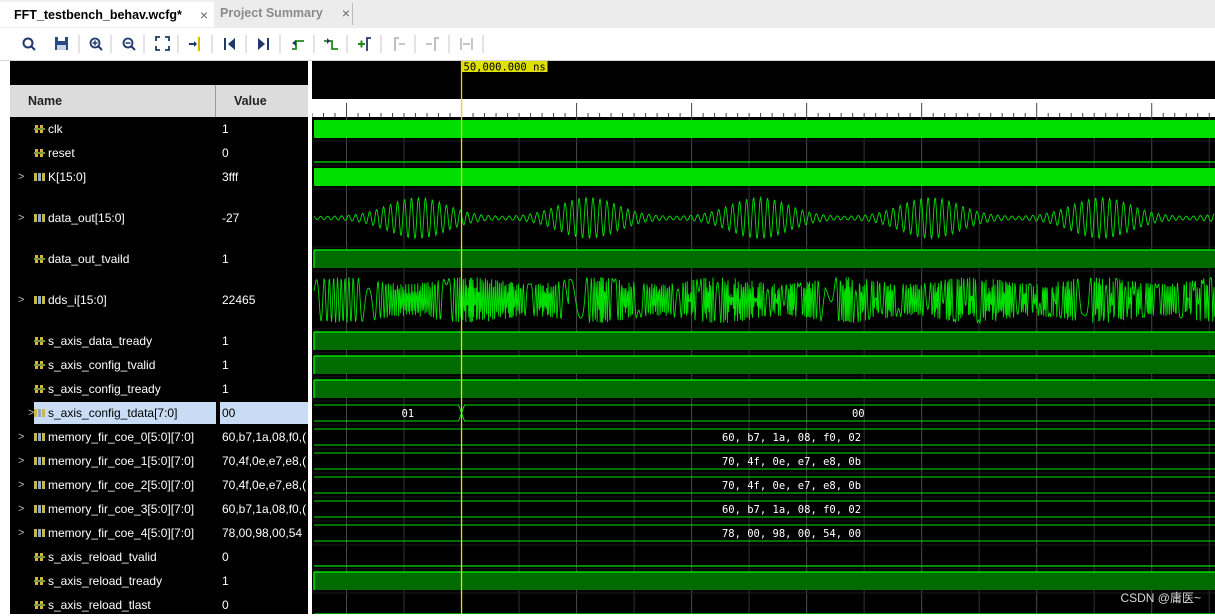 Image resolution: width=1215 pixels, height=616 pixels. Describe the element at coordinates (1184, 109) in the screenshot. I see `time-tick-label: 56,000 ns` at that location.